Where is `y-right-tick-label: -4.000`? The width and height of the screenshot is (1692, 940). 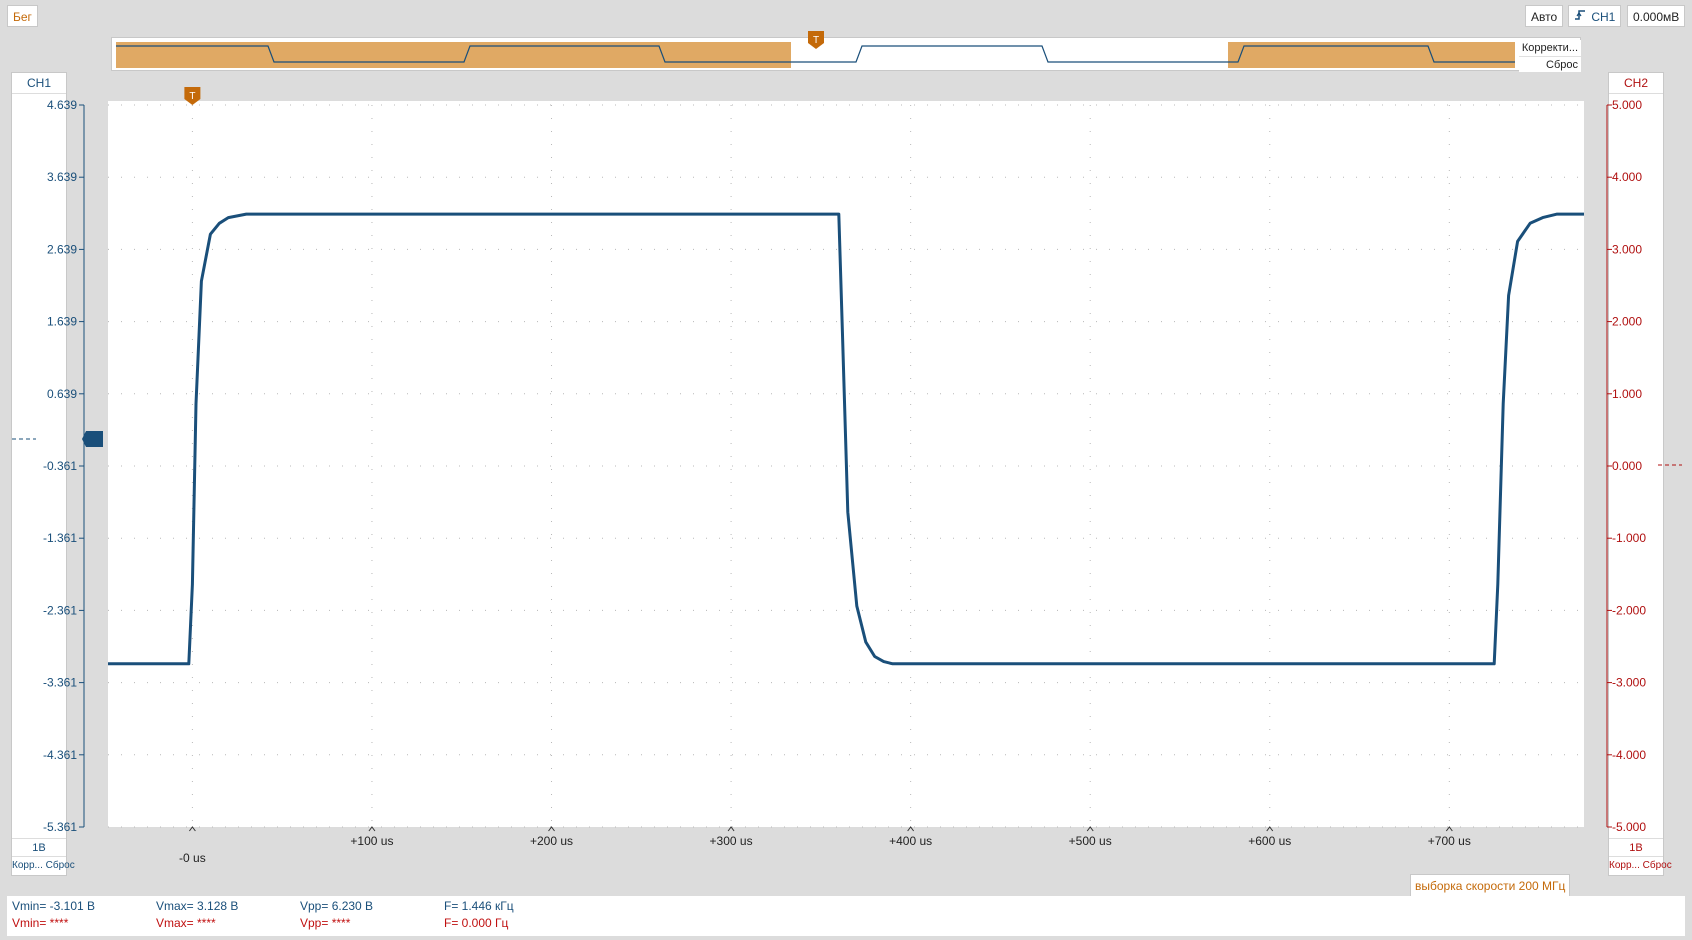 y-right-tick-label: -4.000 is located at coordinates (1629, 755).